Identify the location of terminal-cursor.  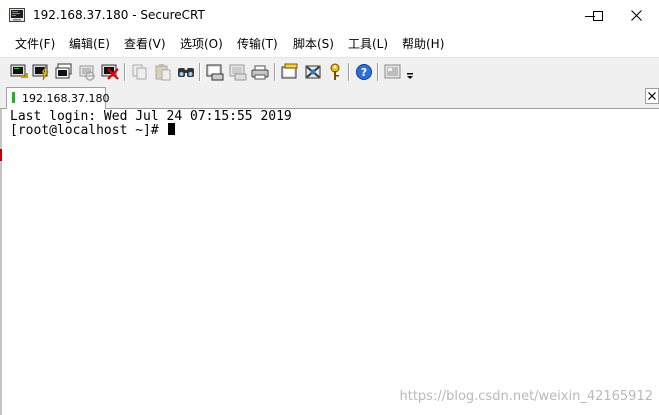
(171, 129).